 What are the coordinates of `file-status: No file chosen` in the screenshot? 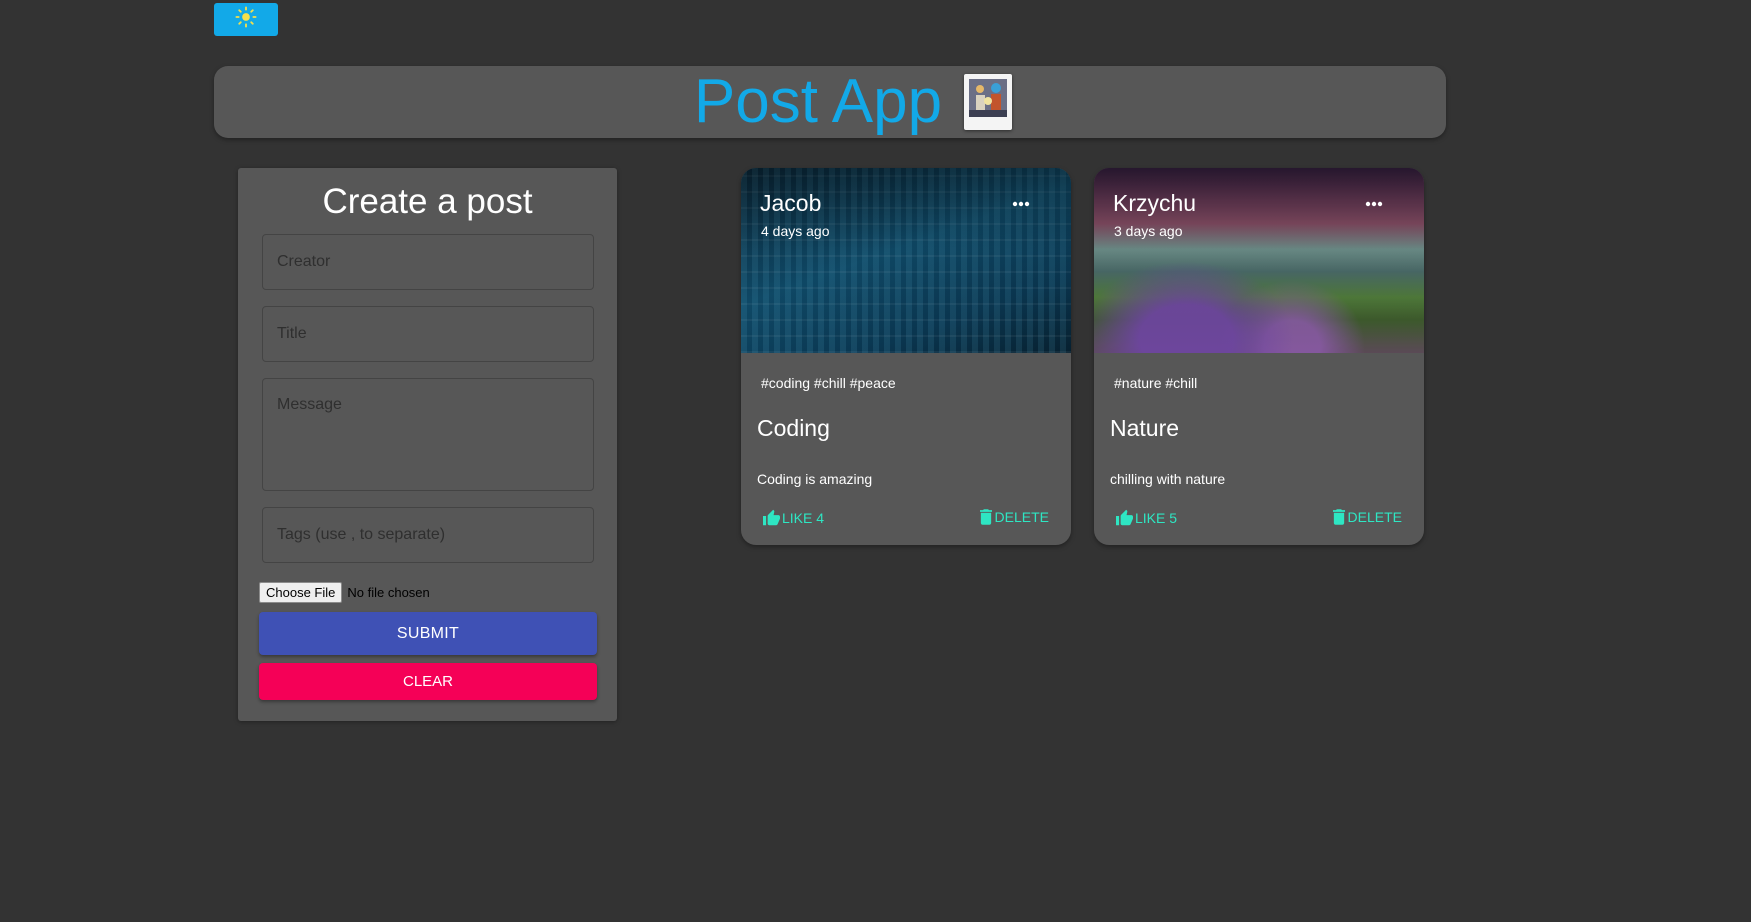 It's located at (388, 592).